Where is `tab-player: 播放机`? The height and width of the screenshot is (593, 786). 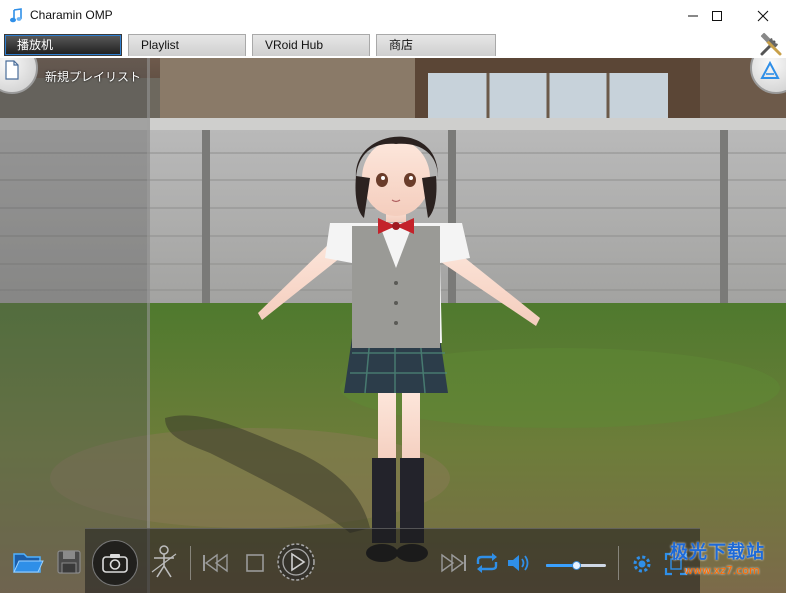 tab-player: 播放机 is located at coordinates (63, 45).